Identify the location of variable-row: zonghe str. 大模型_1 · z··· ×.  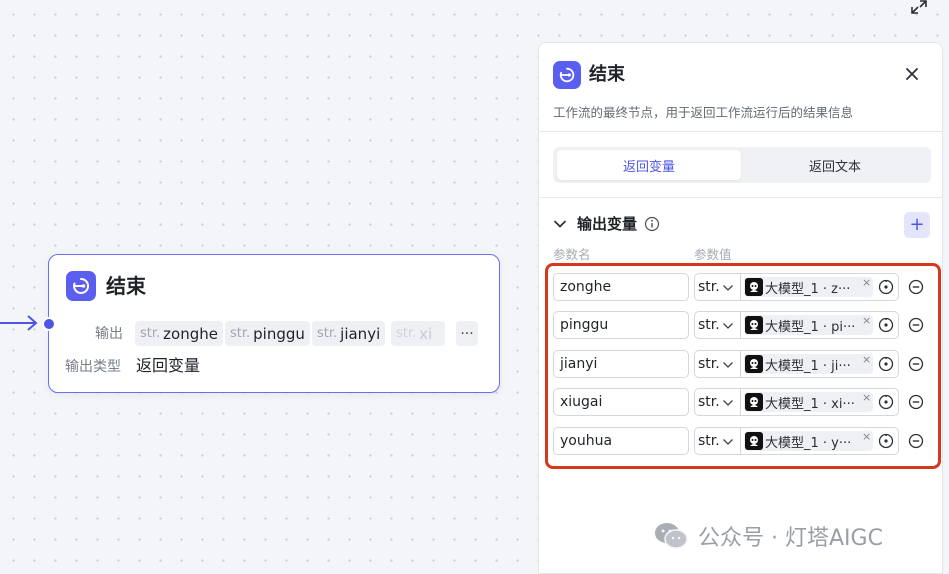
(743, 287).